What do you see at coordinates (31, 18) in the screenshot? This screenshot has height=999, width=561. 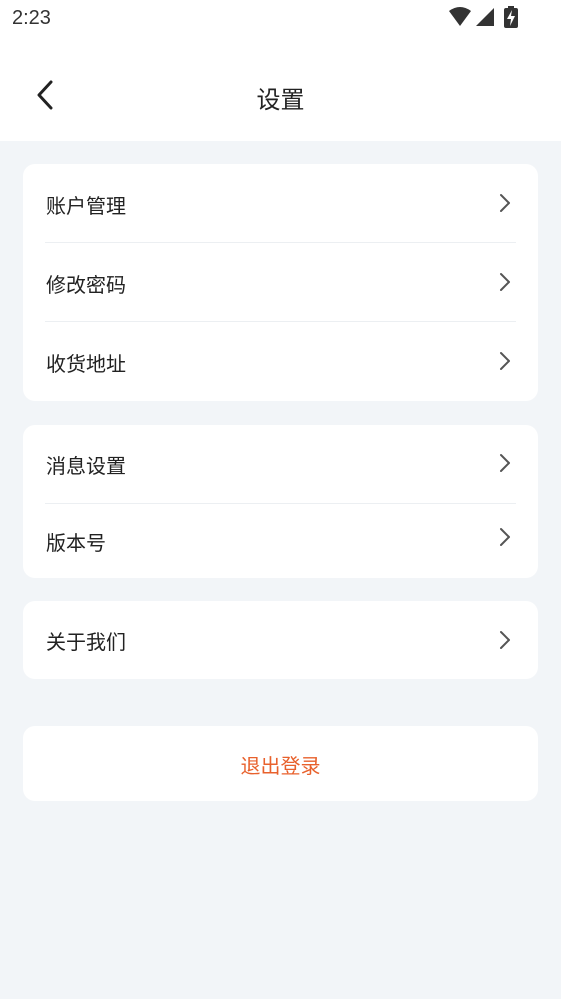 I see `status-time: 2:23` at bounding box center [31, 18].